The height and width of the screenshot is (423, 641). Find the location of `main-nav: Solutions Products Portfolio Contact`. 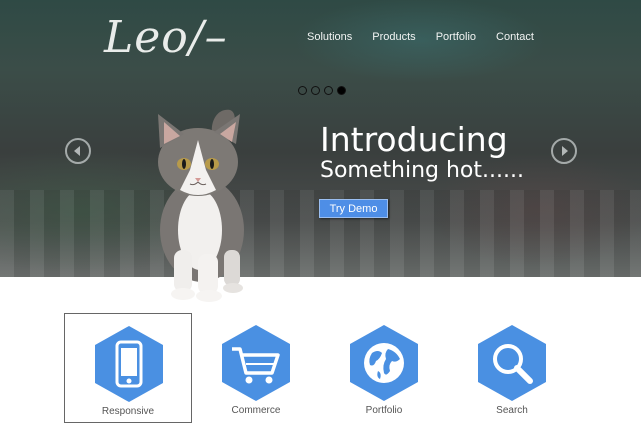

main-nav: Solutions Products Portfolio Contact is located at coordinates (430, 37).